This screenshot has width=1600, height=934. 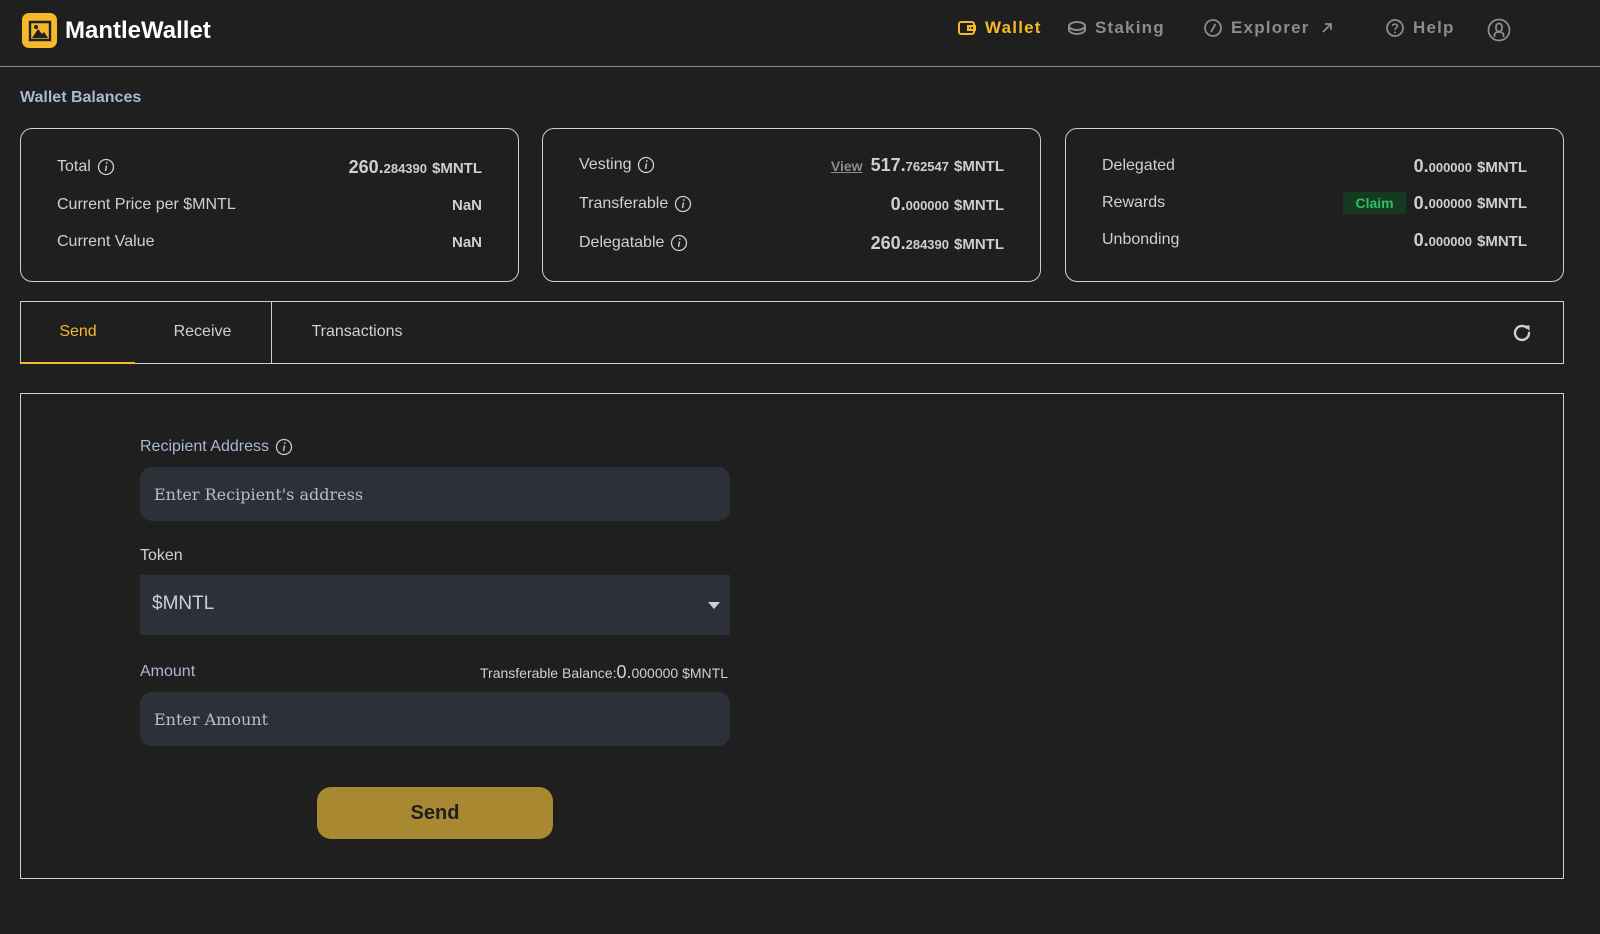 I want to click on current-value-value: NaN, so click(x=466, y=242).